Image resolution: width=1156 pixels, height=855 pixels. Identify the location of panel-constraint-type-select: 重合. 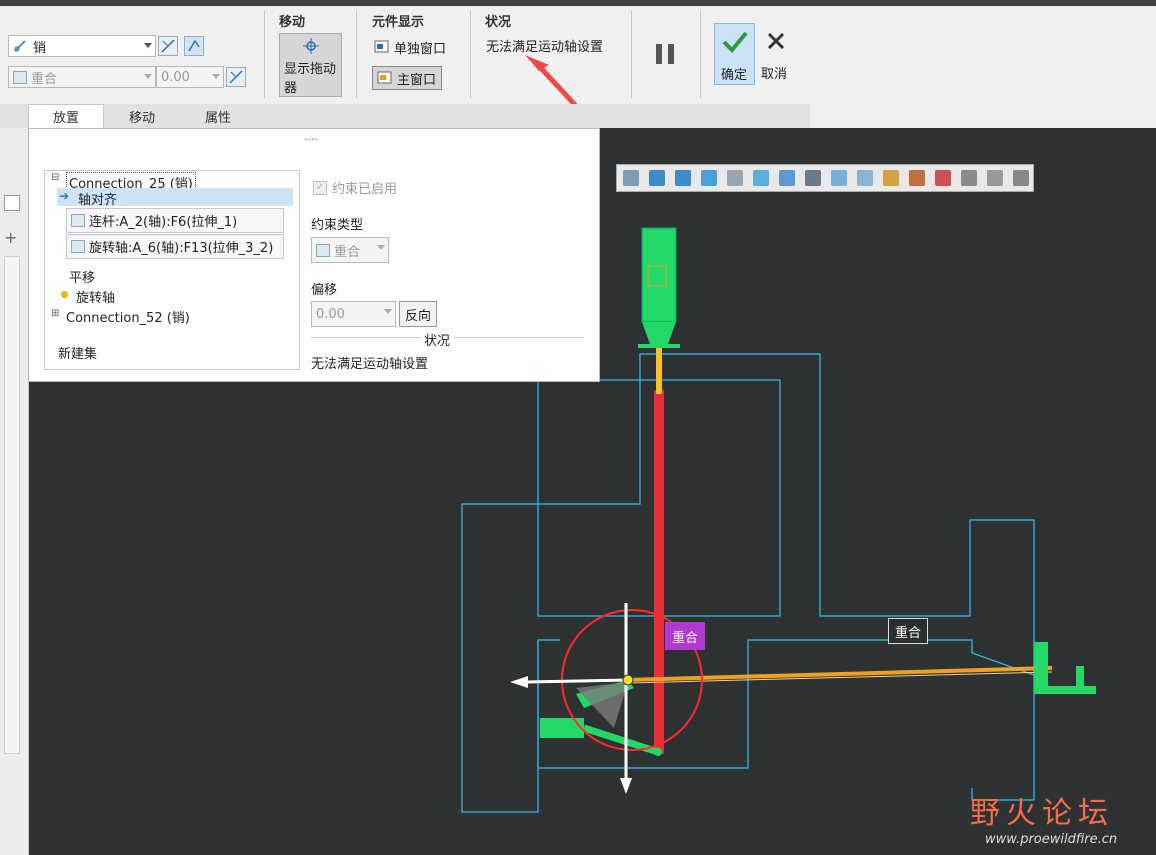
(350, 250).